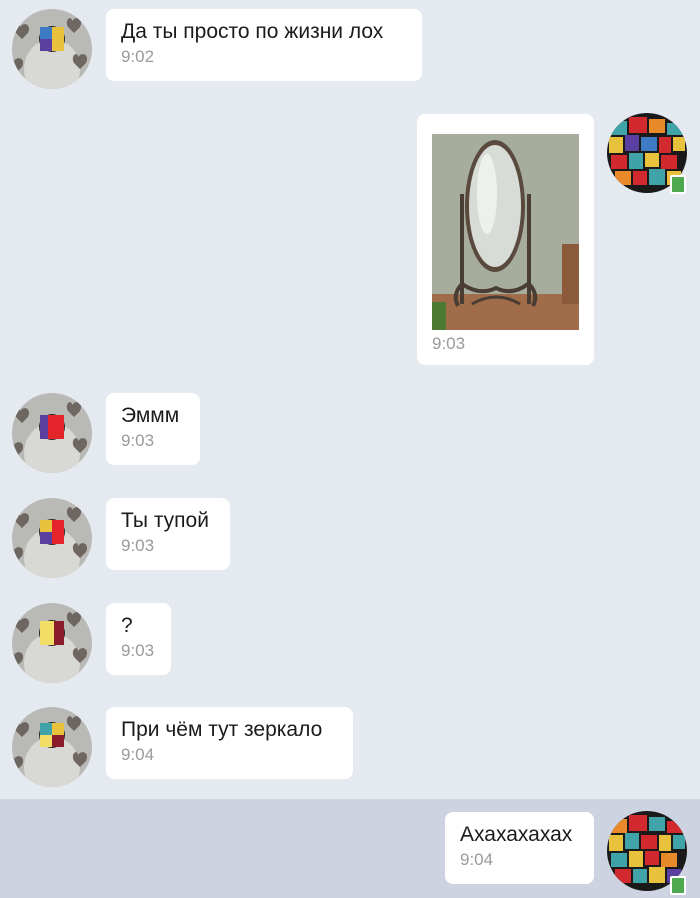  I want to click on mirror-photo, so click(505, 232).